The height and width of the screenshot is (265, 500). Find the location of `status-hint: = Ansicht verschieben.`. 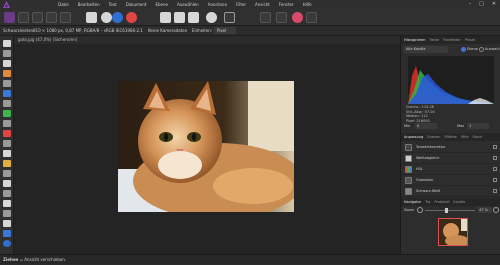

status-hint: = Ansicht verschieben. is located at coordinates (43, 259).